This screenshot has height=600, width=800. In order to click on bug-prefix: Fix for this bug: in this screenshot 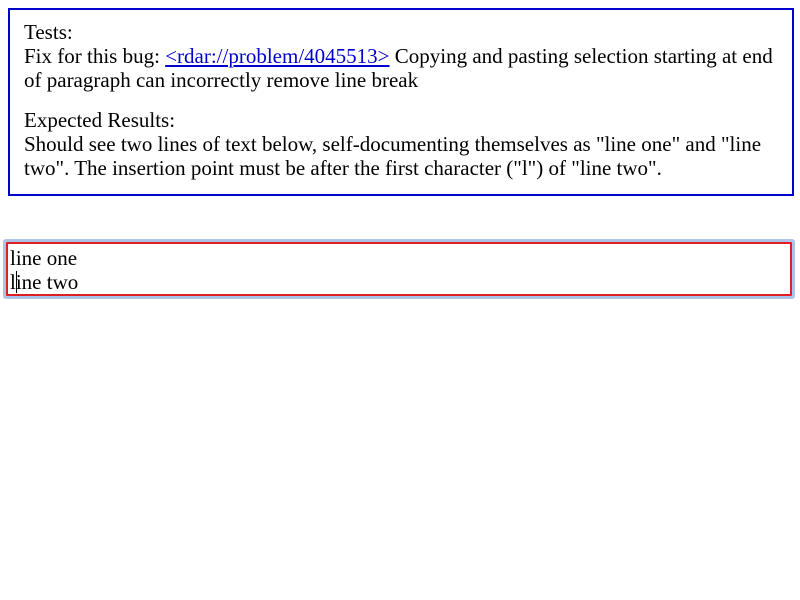, I will do `click(95, 56)`.